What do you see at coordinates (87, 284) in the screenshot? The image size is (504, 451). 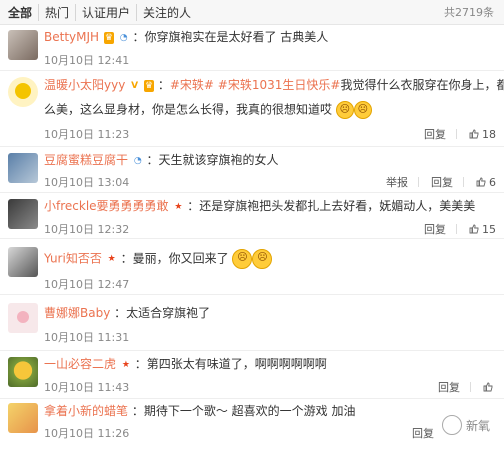 I see `timestamp: 10月10日 12:47` at bounding box center [87, 284].